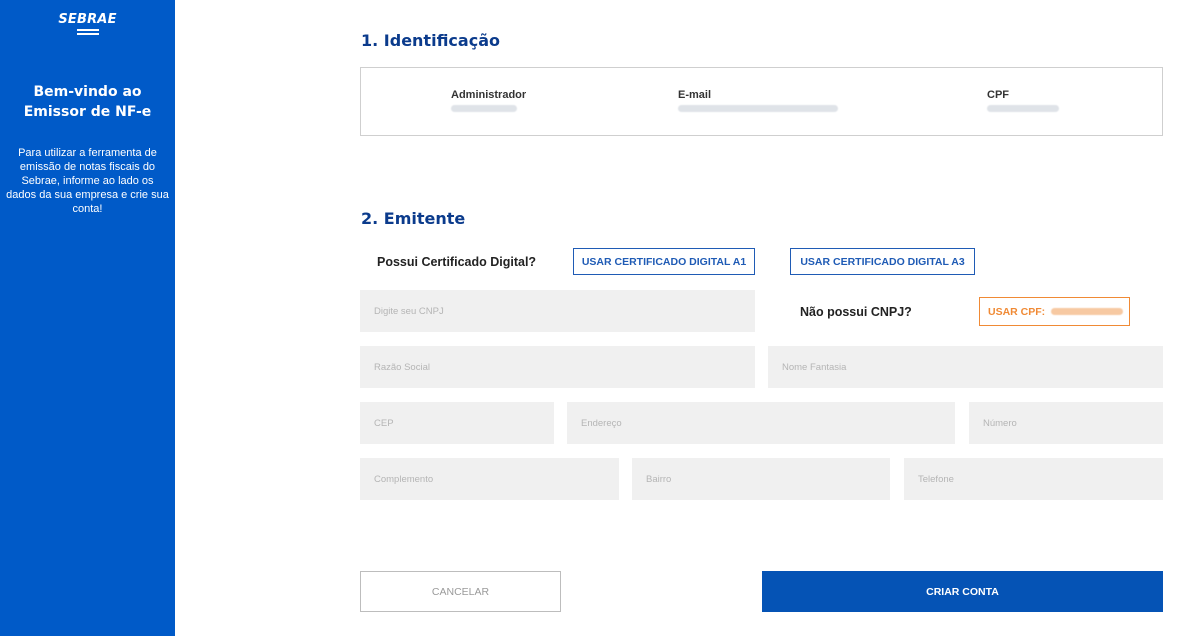  What do you see at coordinates (1017, 311) in the screenshot?
I see `use-cpf-label: USAR CPF:` at bounding box center [1017, 311].